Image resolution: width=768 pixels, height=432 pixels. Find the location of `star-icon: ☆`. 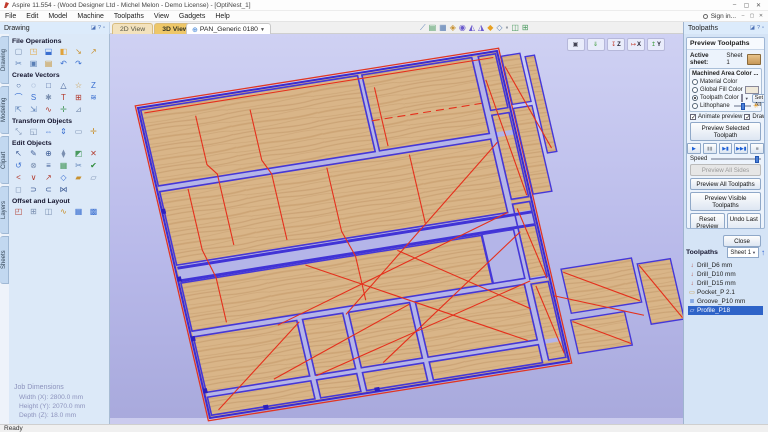

star-icon: ☆ is located at coordinates (78, 85).